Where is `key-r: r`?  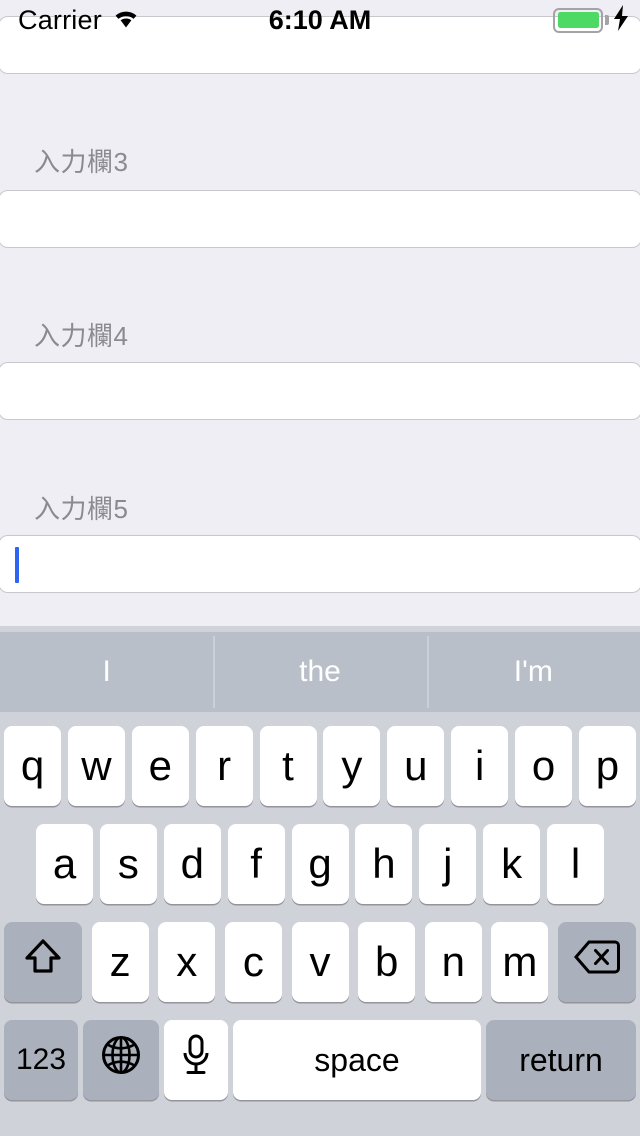 key-r: r is located at coordinates (224, 766).